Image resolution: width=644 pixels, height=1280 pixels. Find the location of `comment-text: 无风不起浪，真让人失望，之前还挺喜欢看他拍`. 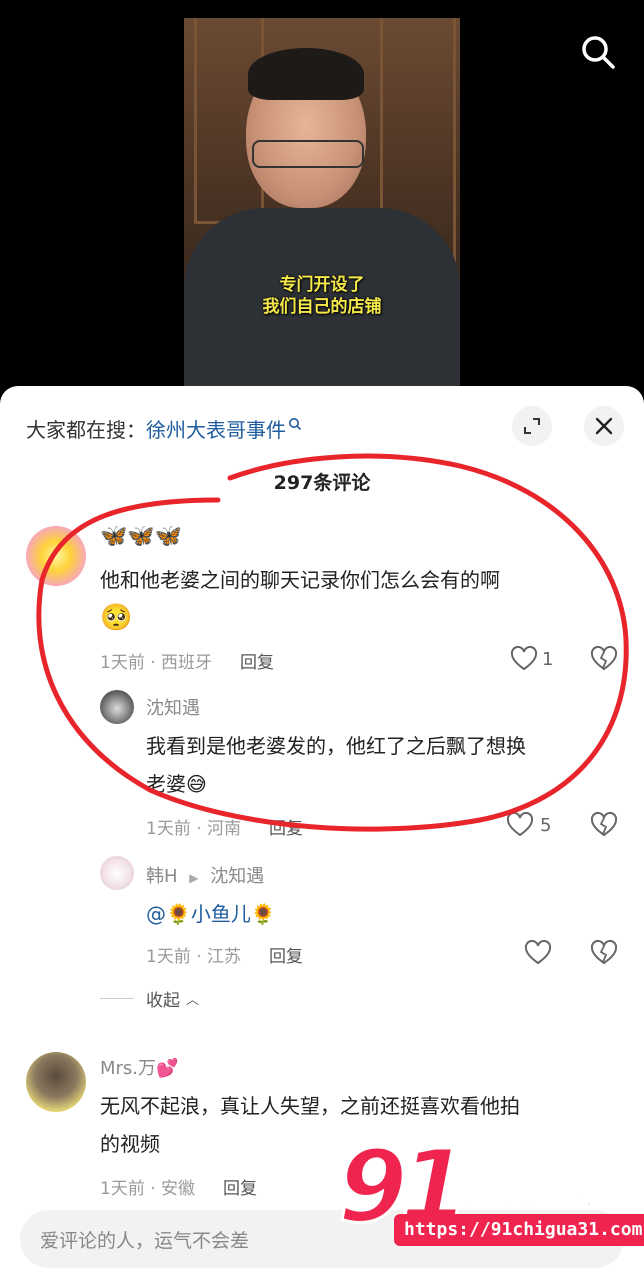

comment-text: 无风不起浪，真让人失望，之前还挺喜欢看他拍 is located at coordinates (310, 1106).